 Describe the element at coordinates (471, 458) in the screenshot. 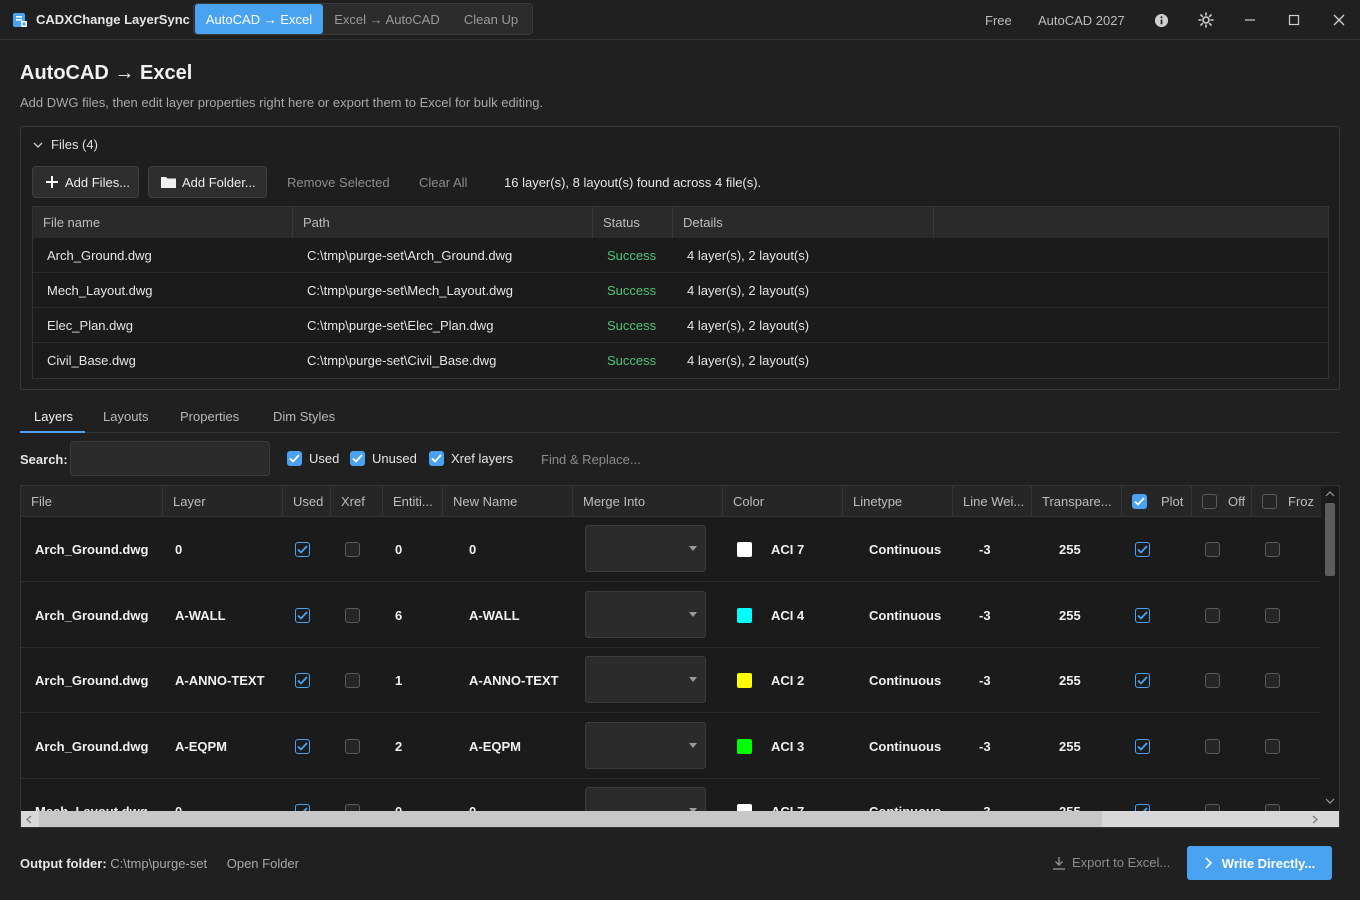

I see `xref-filter-checkbox: Xref layers` at that location.